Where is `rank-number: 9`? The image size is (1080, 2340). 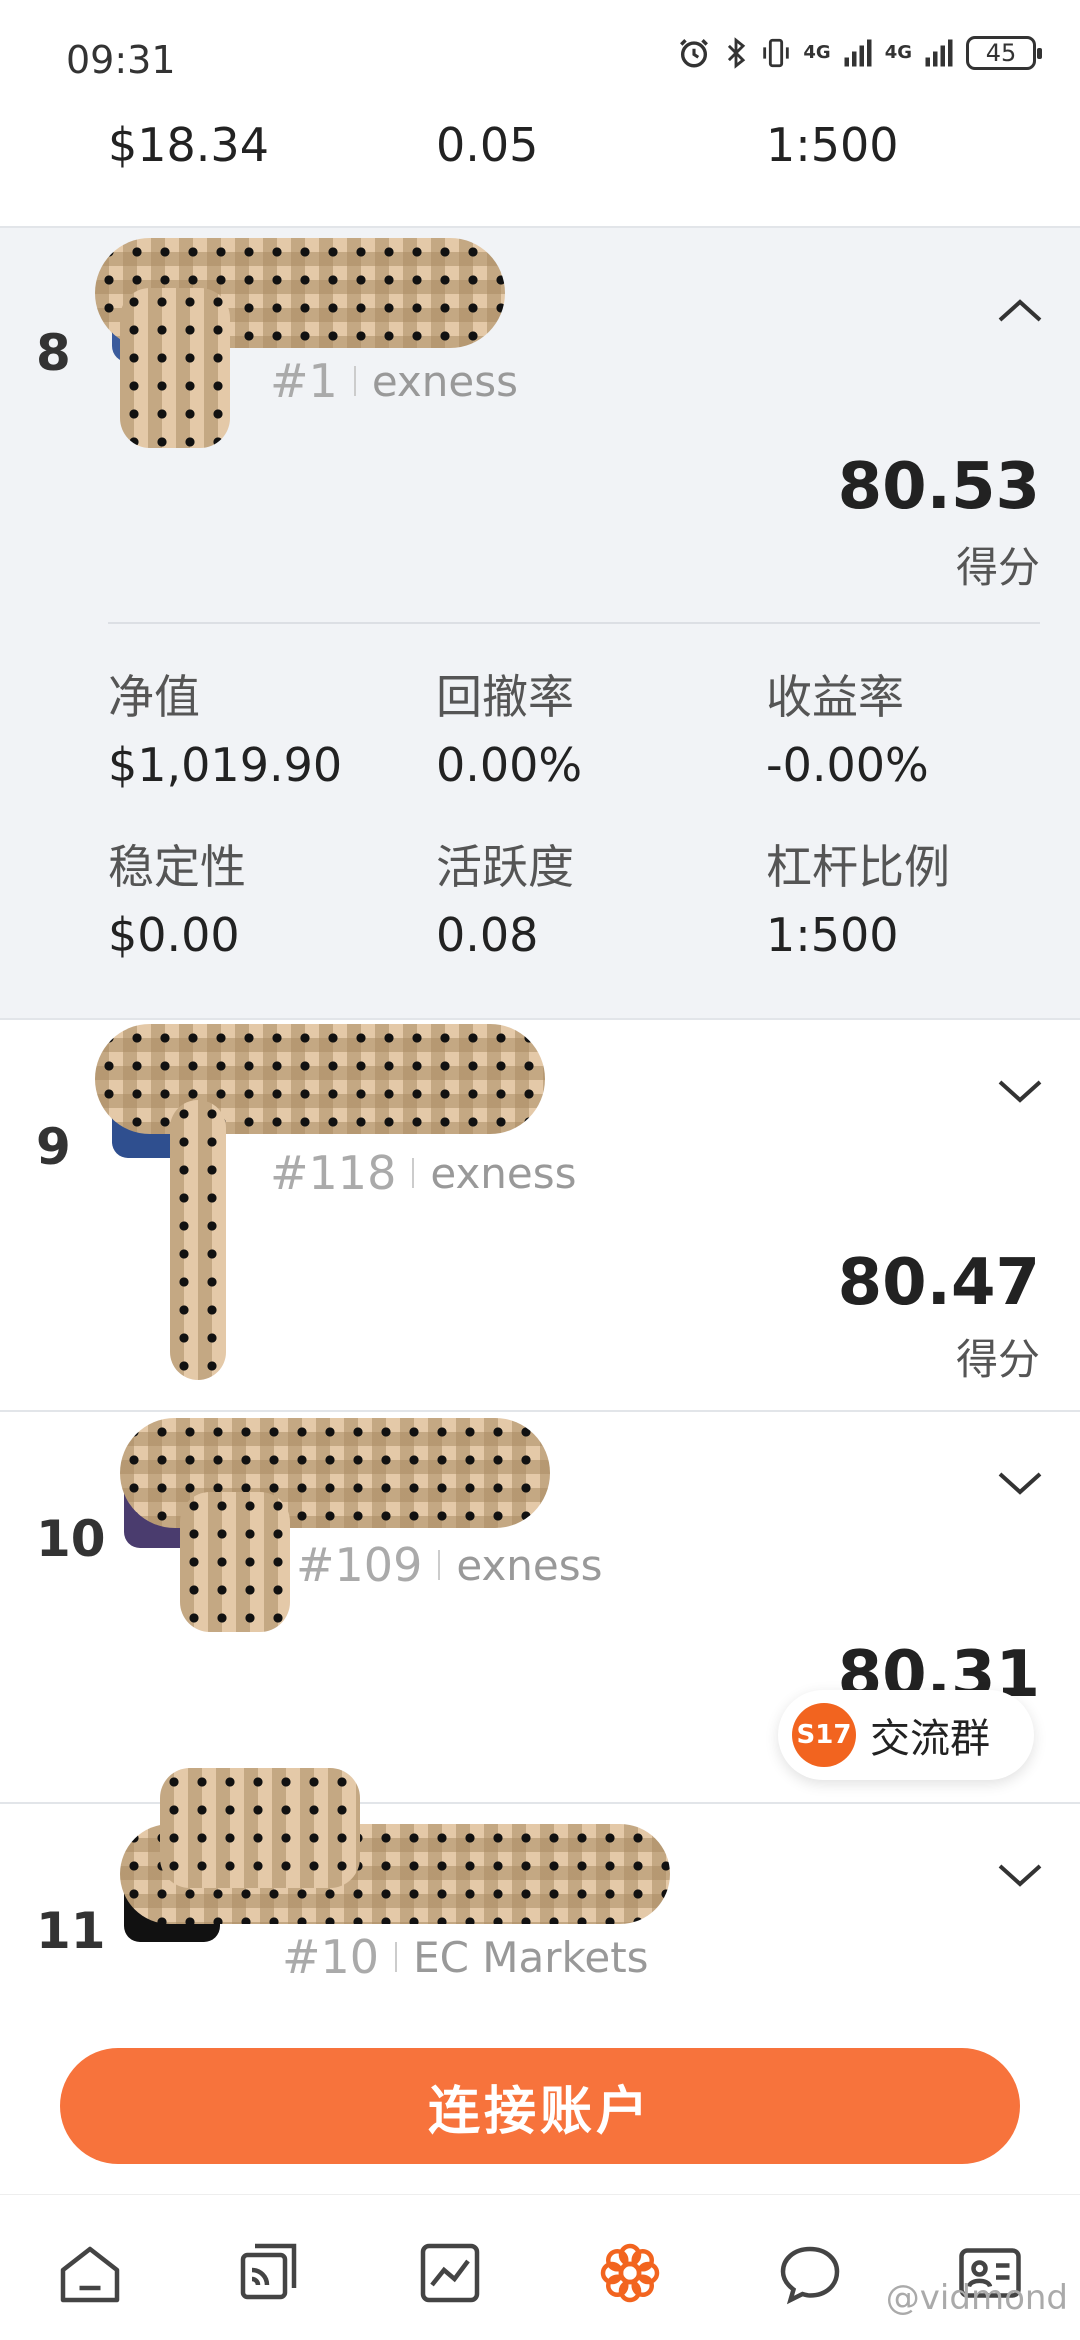
rank-number: 9 is located at coordinates (53, 1147).